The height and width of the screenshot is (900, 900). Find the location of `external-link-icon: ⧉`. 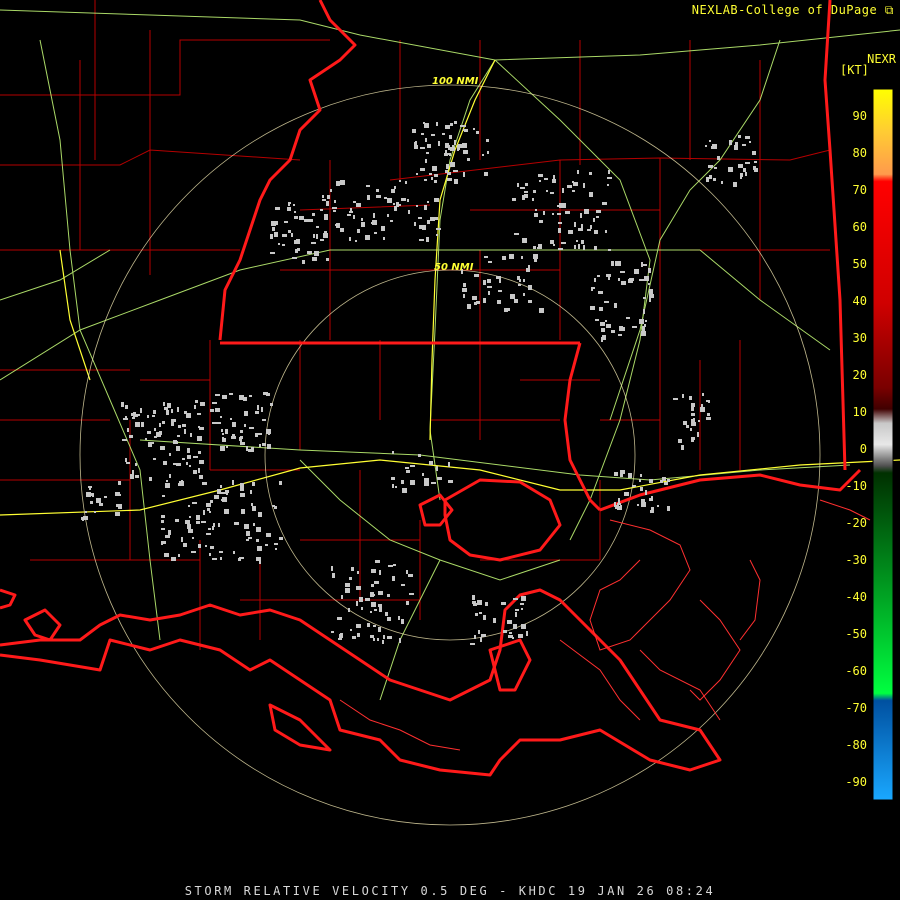

external-link-icon: ⧉ is located at coordinates (889, 10).